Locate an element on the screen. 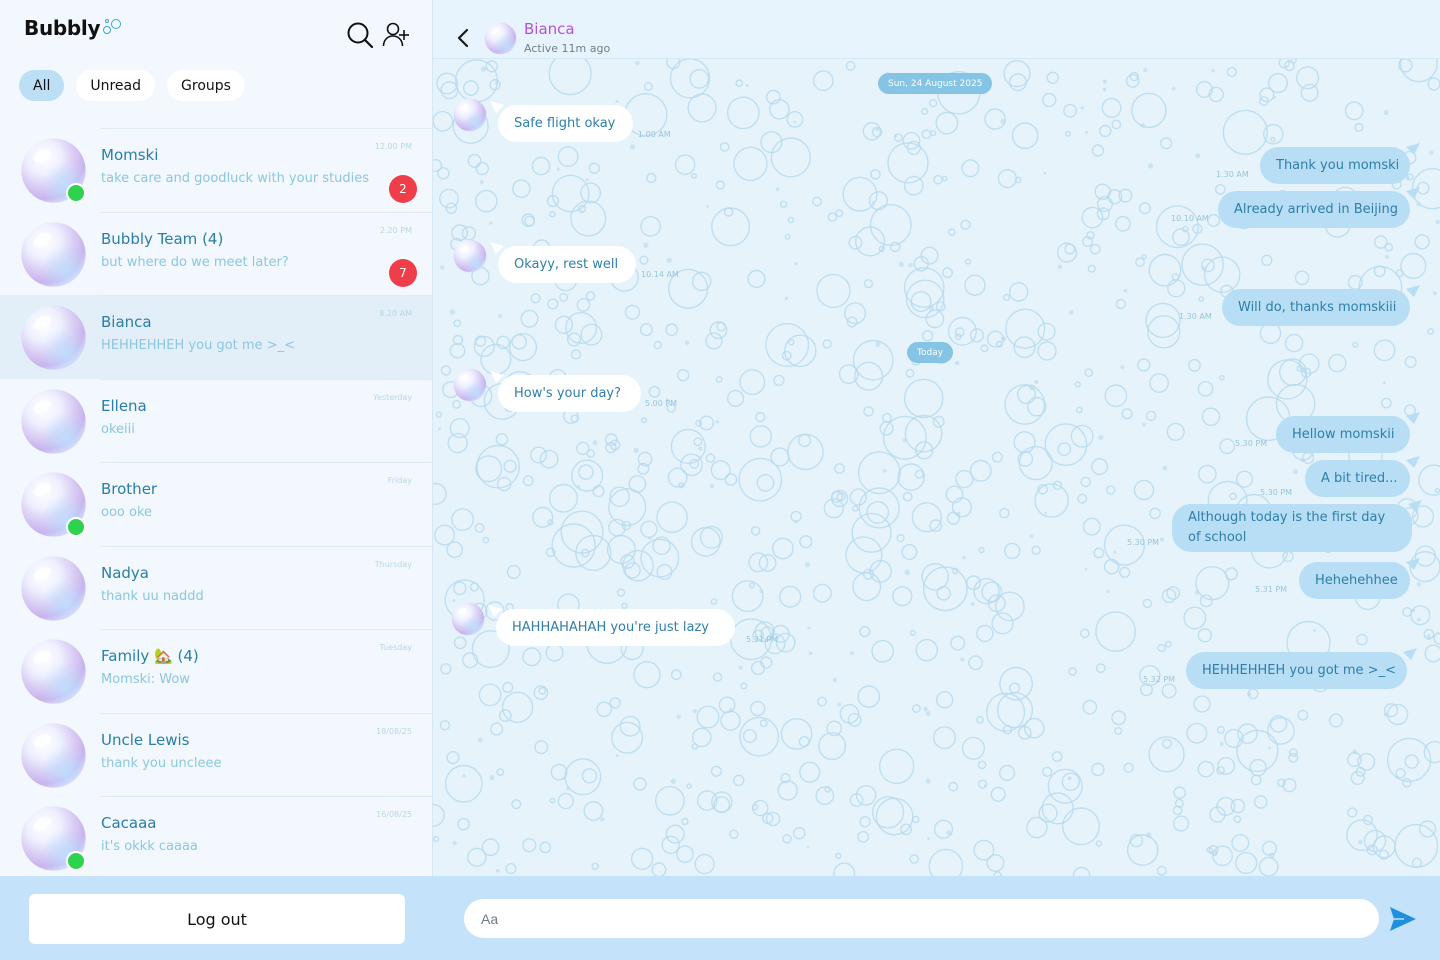 This screenshot has height=960, width=1440. chat-list-item: Brother ooo oke Friday is located at coordinates (216, 504).